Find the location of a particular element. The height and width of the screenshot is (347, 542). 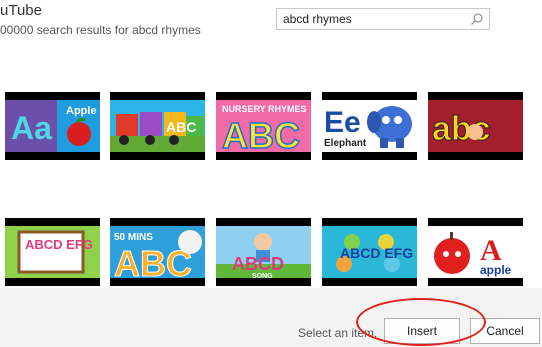

thumb-caption: NURSERY RHYMES is located at coordinates (264, 109).